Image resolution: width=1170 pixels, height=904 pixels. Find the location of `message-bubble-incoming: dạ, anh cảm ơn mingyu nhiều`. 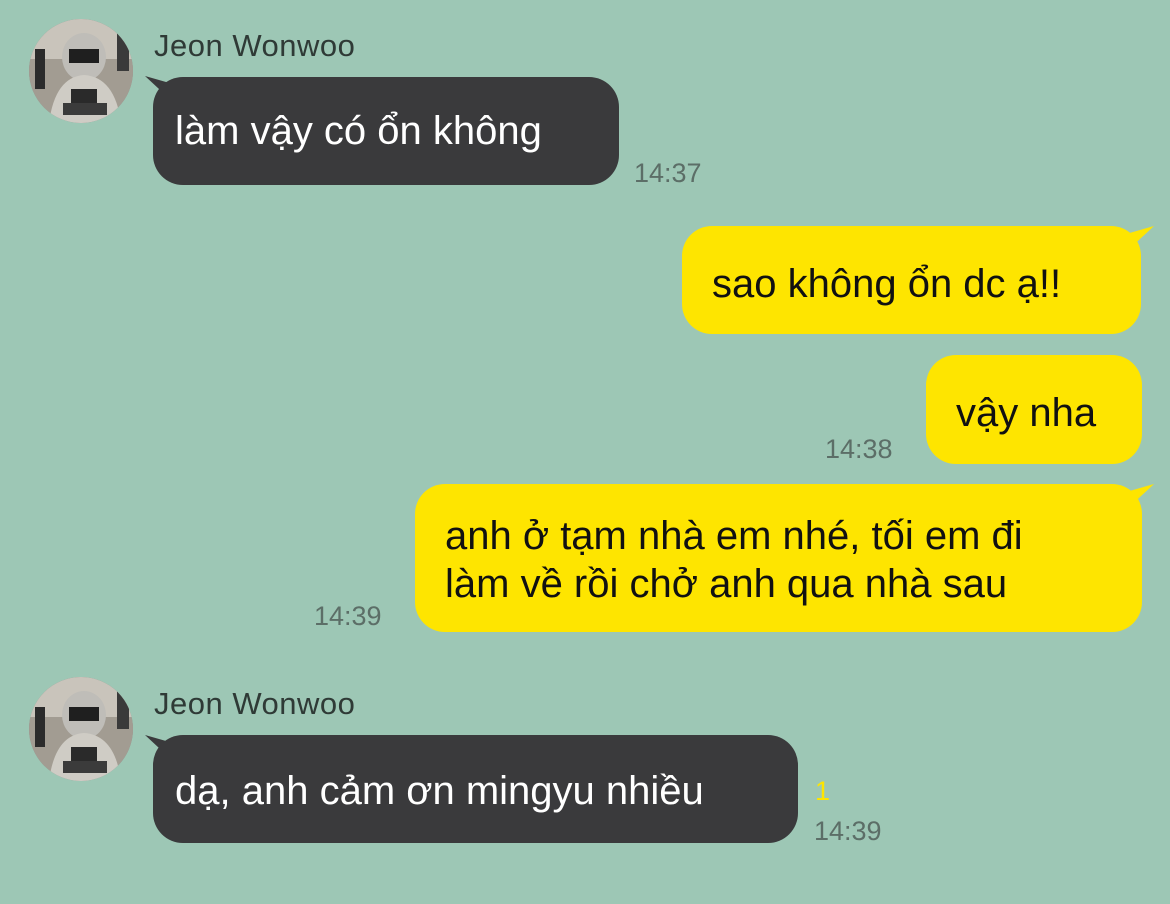

message-bubble-incoming: dạ, anh cảm ơn mingyu nhiều is located at coordinates (475, 789).